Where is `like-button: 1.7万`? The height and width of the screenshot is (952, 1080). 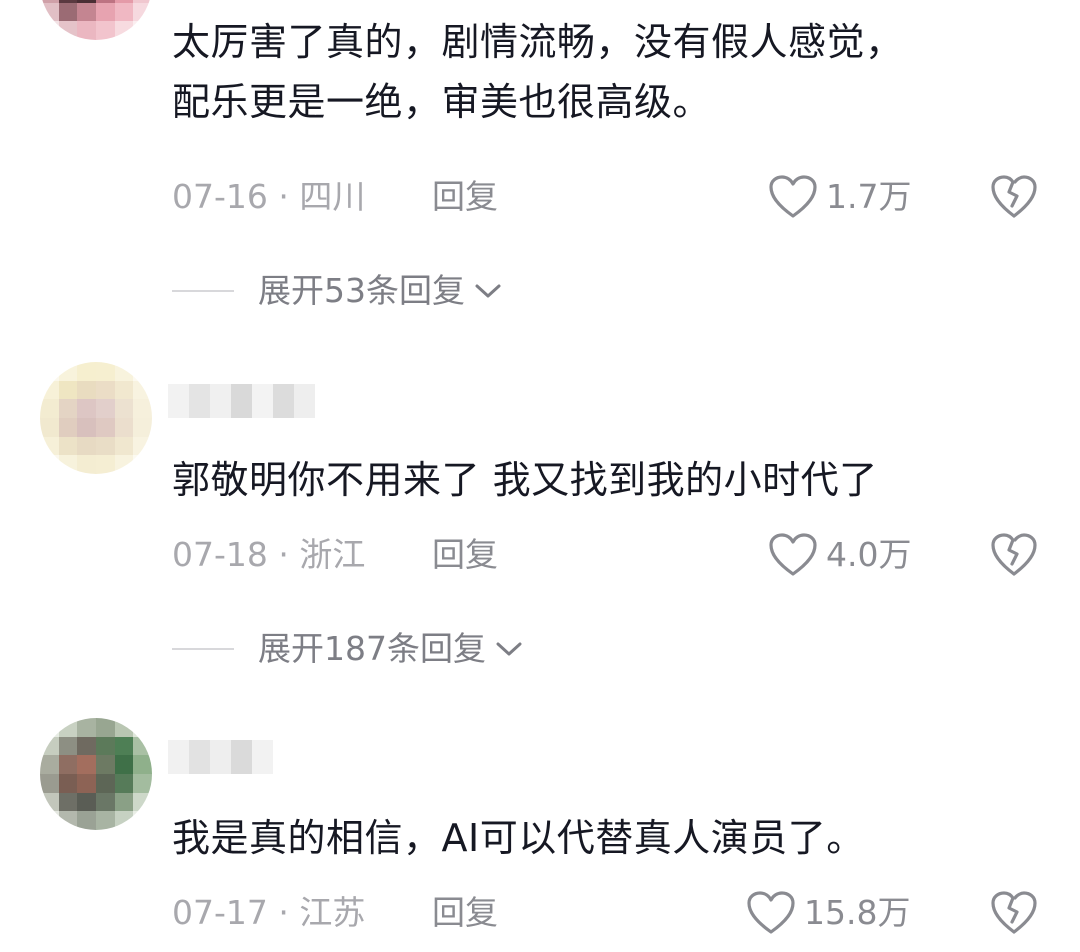
like-button: 1.7万 is located at coordinates (839, 197).